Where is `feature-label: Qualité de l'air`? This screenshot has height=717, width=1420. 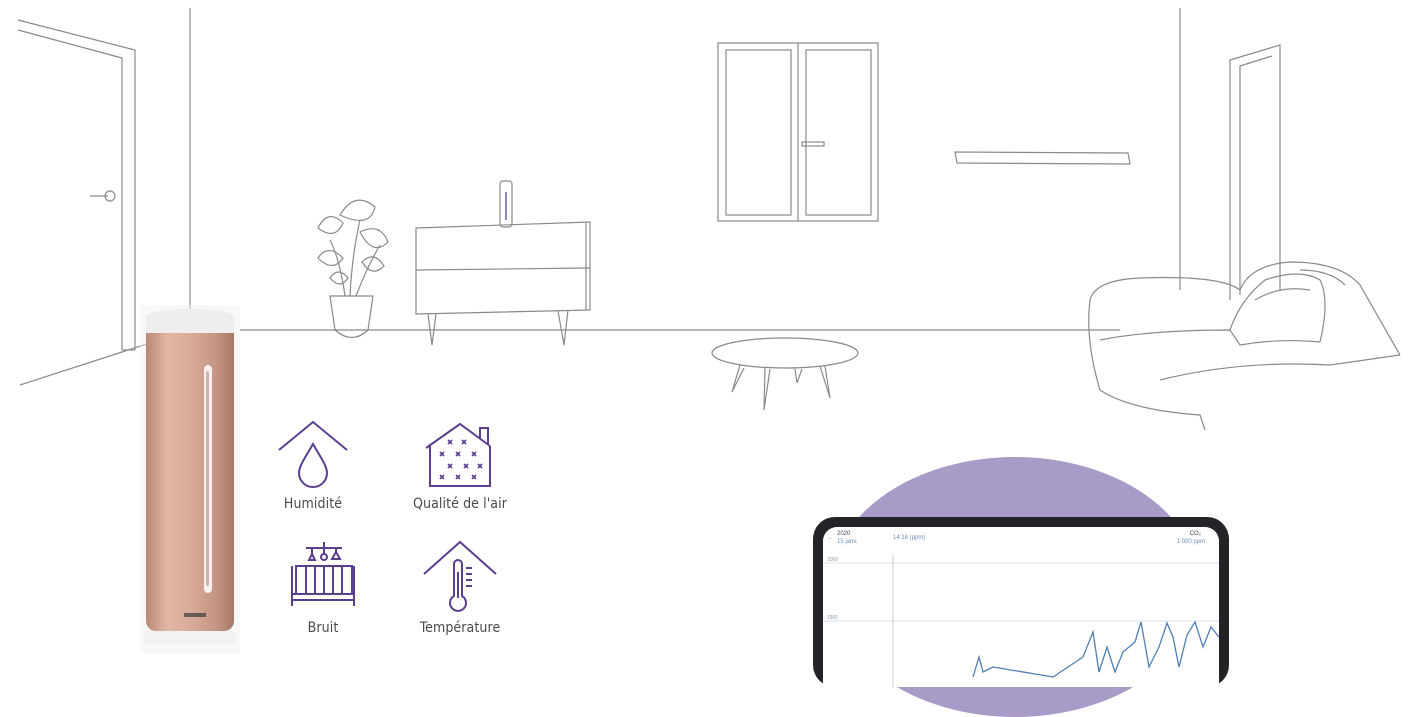
feature-label: Qualité de l'air is located at coordinates (459, 504).